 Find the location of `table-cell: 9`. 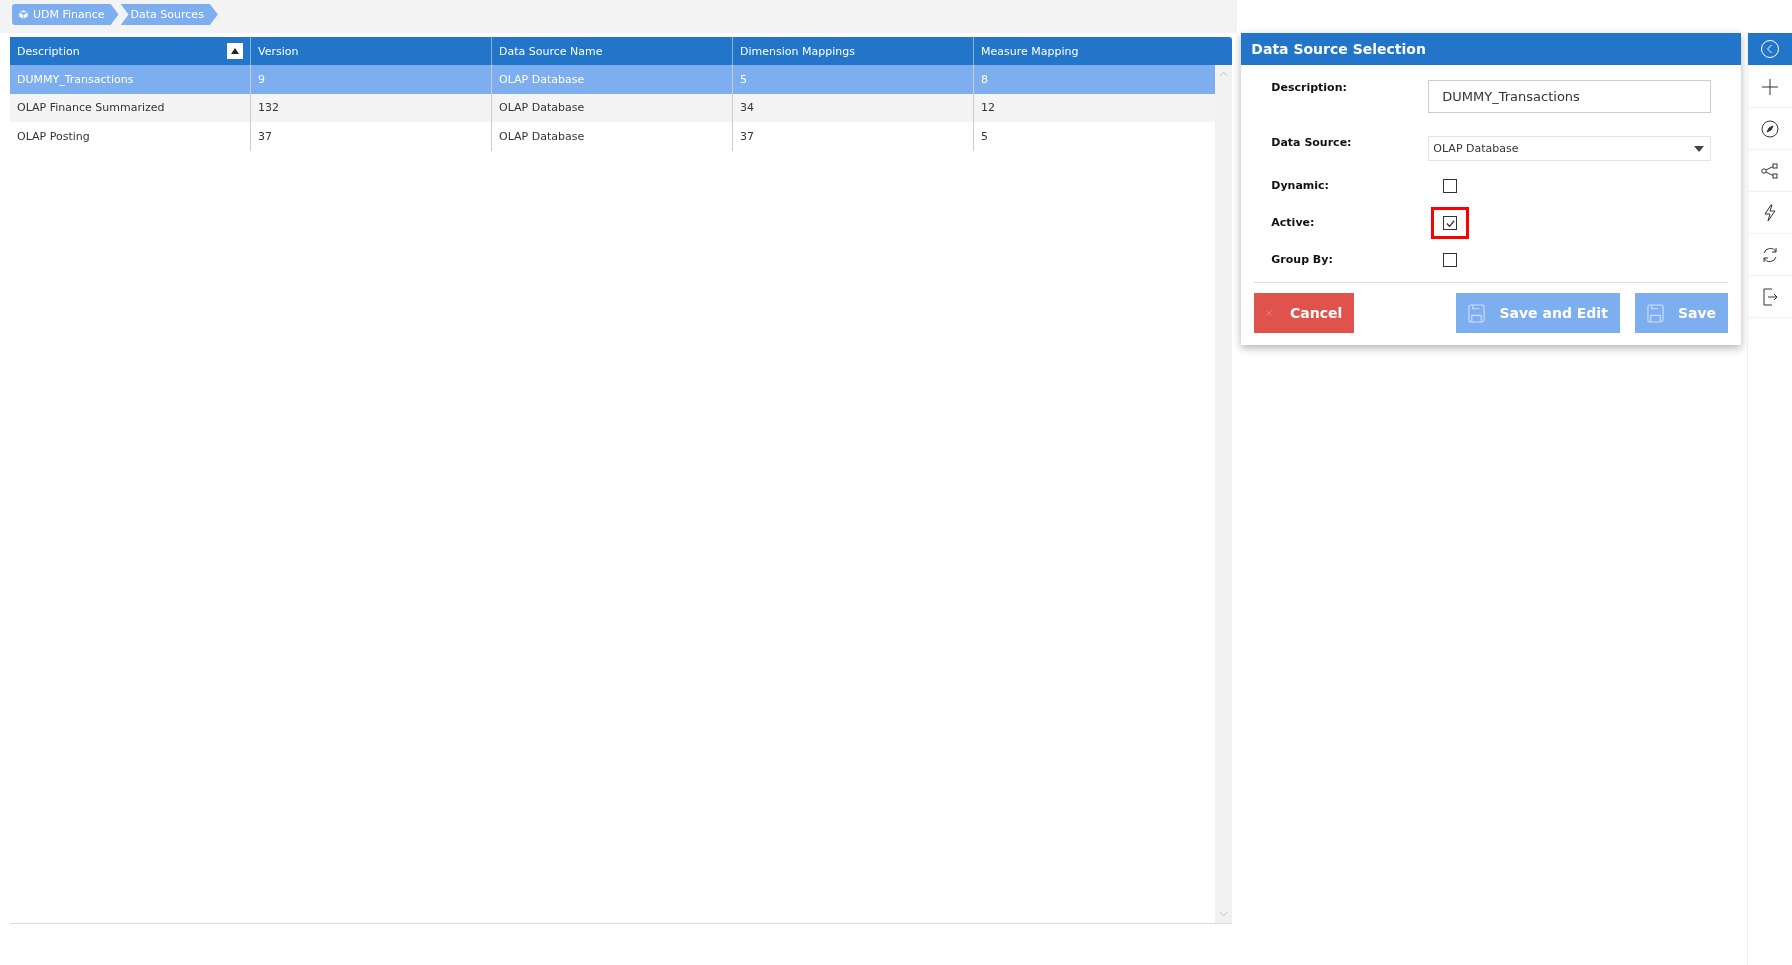

table-cell: 9 is located at coordinates (371, 79).